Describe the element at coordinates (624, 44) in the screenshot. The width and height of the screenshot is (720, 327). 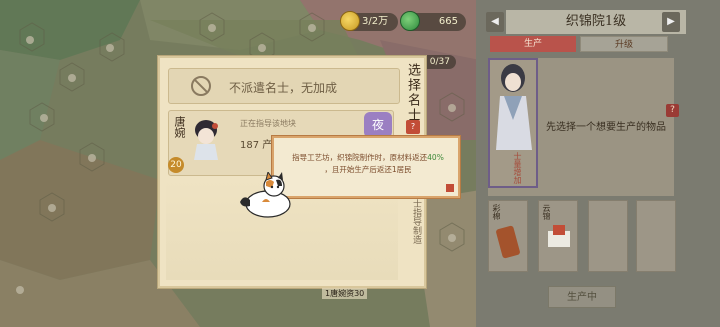
I see `tab-upgrade: 升级` at that location.